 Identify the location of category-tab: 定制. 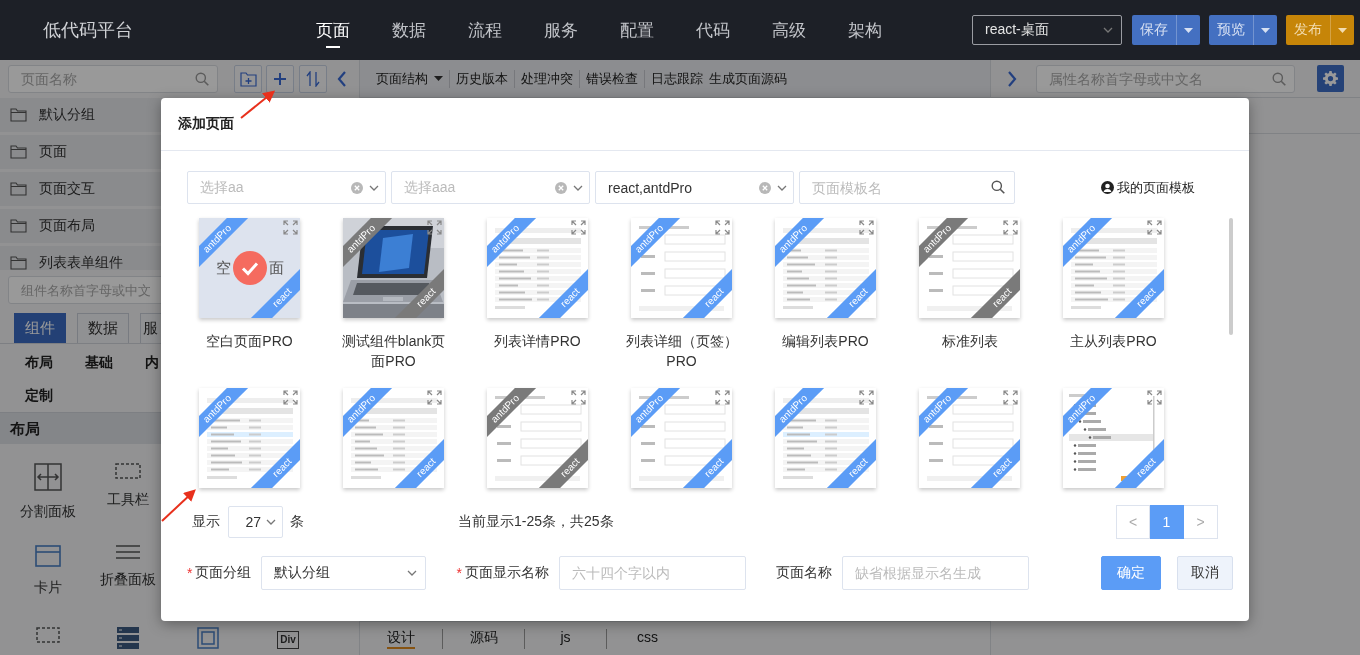
(39, 395).